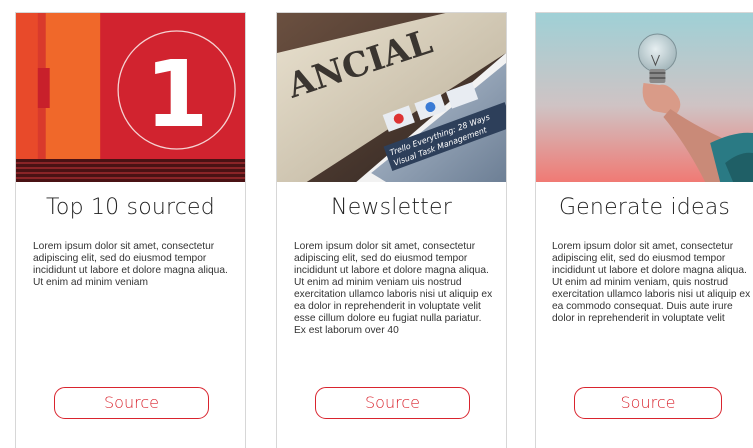 This screenshot has width=753, height=448. I want to click on hand-holding-lightbulb-image, so click(644, 97).